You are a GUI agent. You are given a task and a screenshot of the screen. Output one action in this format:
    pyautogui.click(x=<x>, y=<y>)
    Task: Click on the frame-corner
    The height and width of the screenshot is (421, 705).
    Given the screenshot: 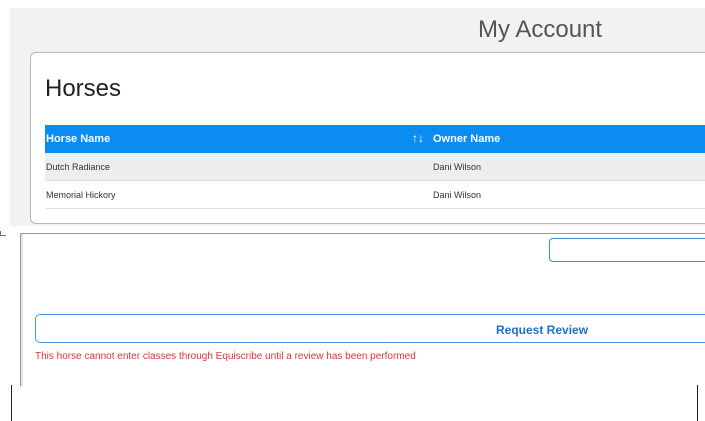 What is the action you would take?
    pyautogui.click(x=3, y=233)
    